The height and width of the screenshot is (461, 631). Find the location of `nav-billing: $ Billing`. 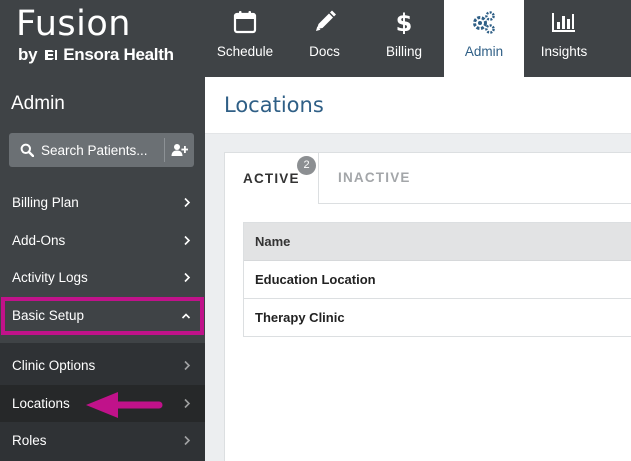

nav-billing: $ Billing is located at coordinates (404, 38).